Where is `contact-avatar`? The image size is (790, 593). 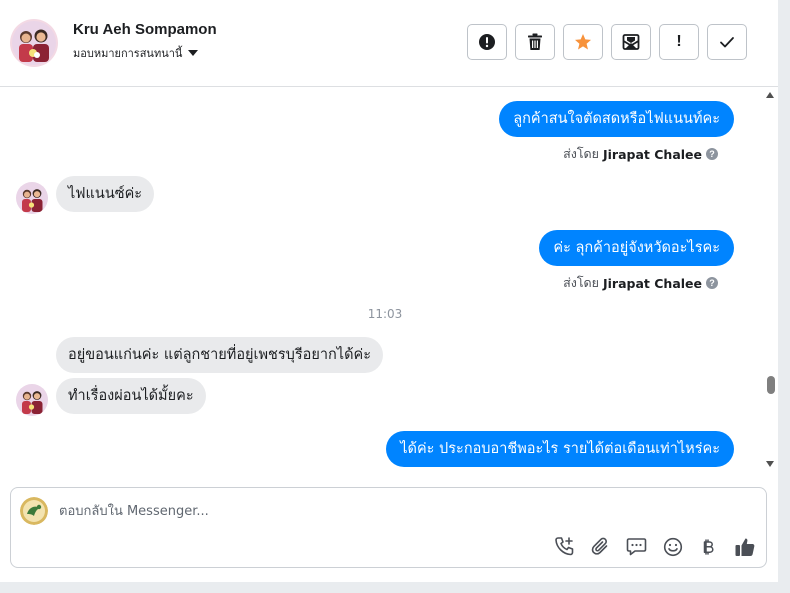
contact-avatar is located at coordinates (34, 43).